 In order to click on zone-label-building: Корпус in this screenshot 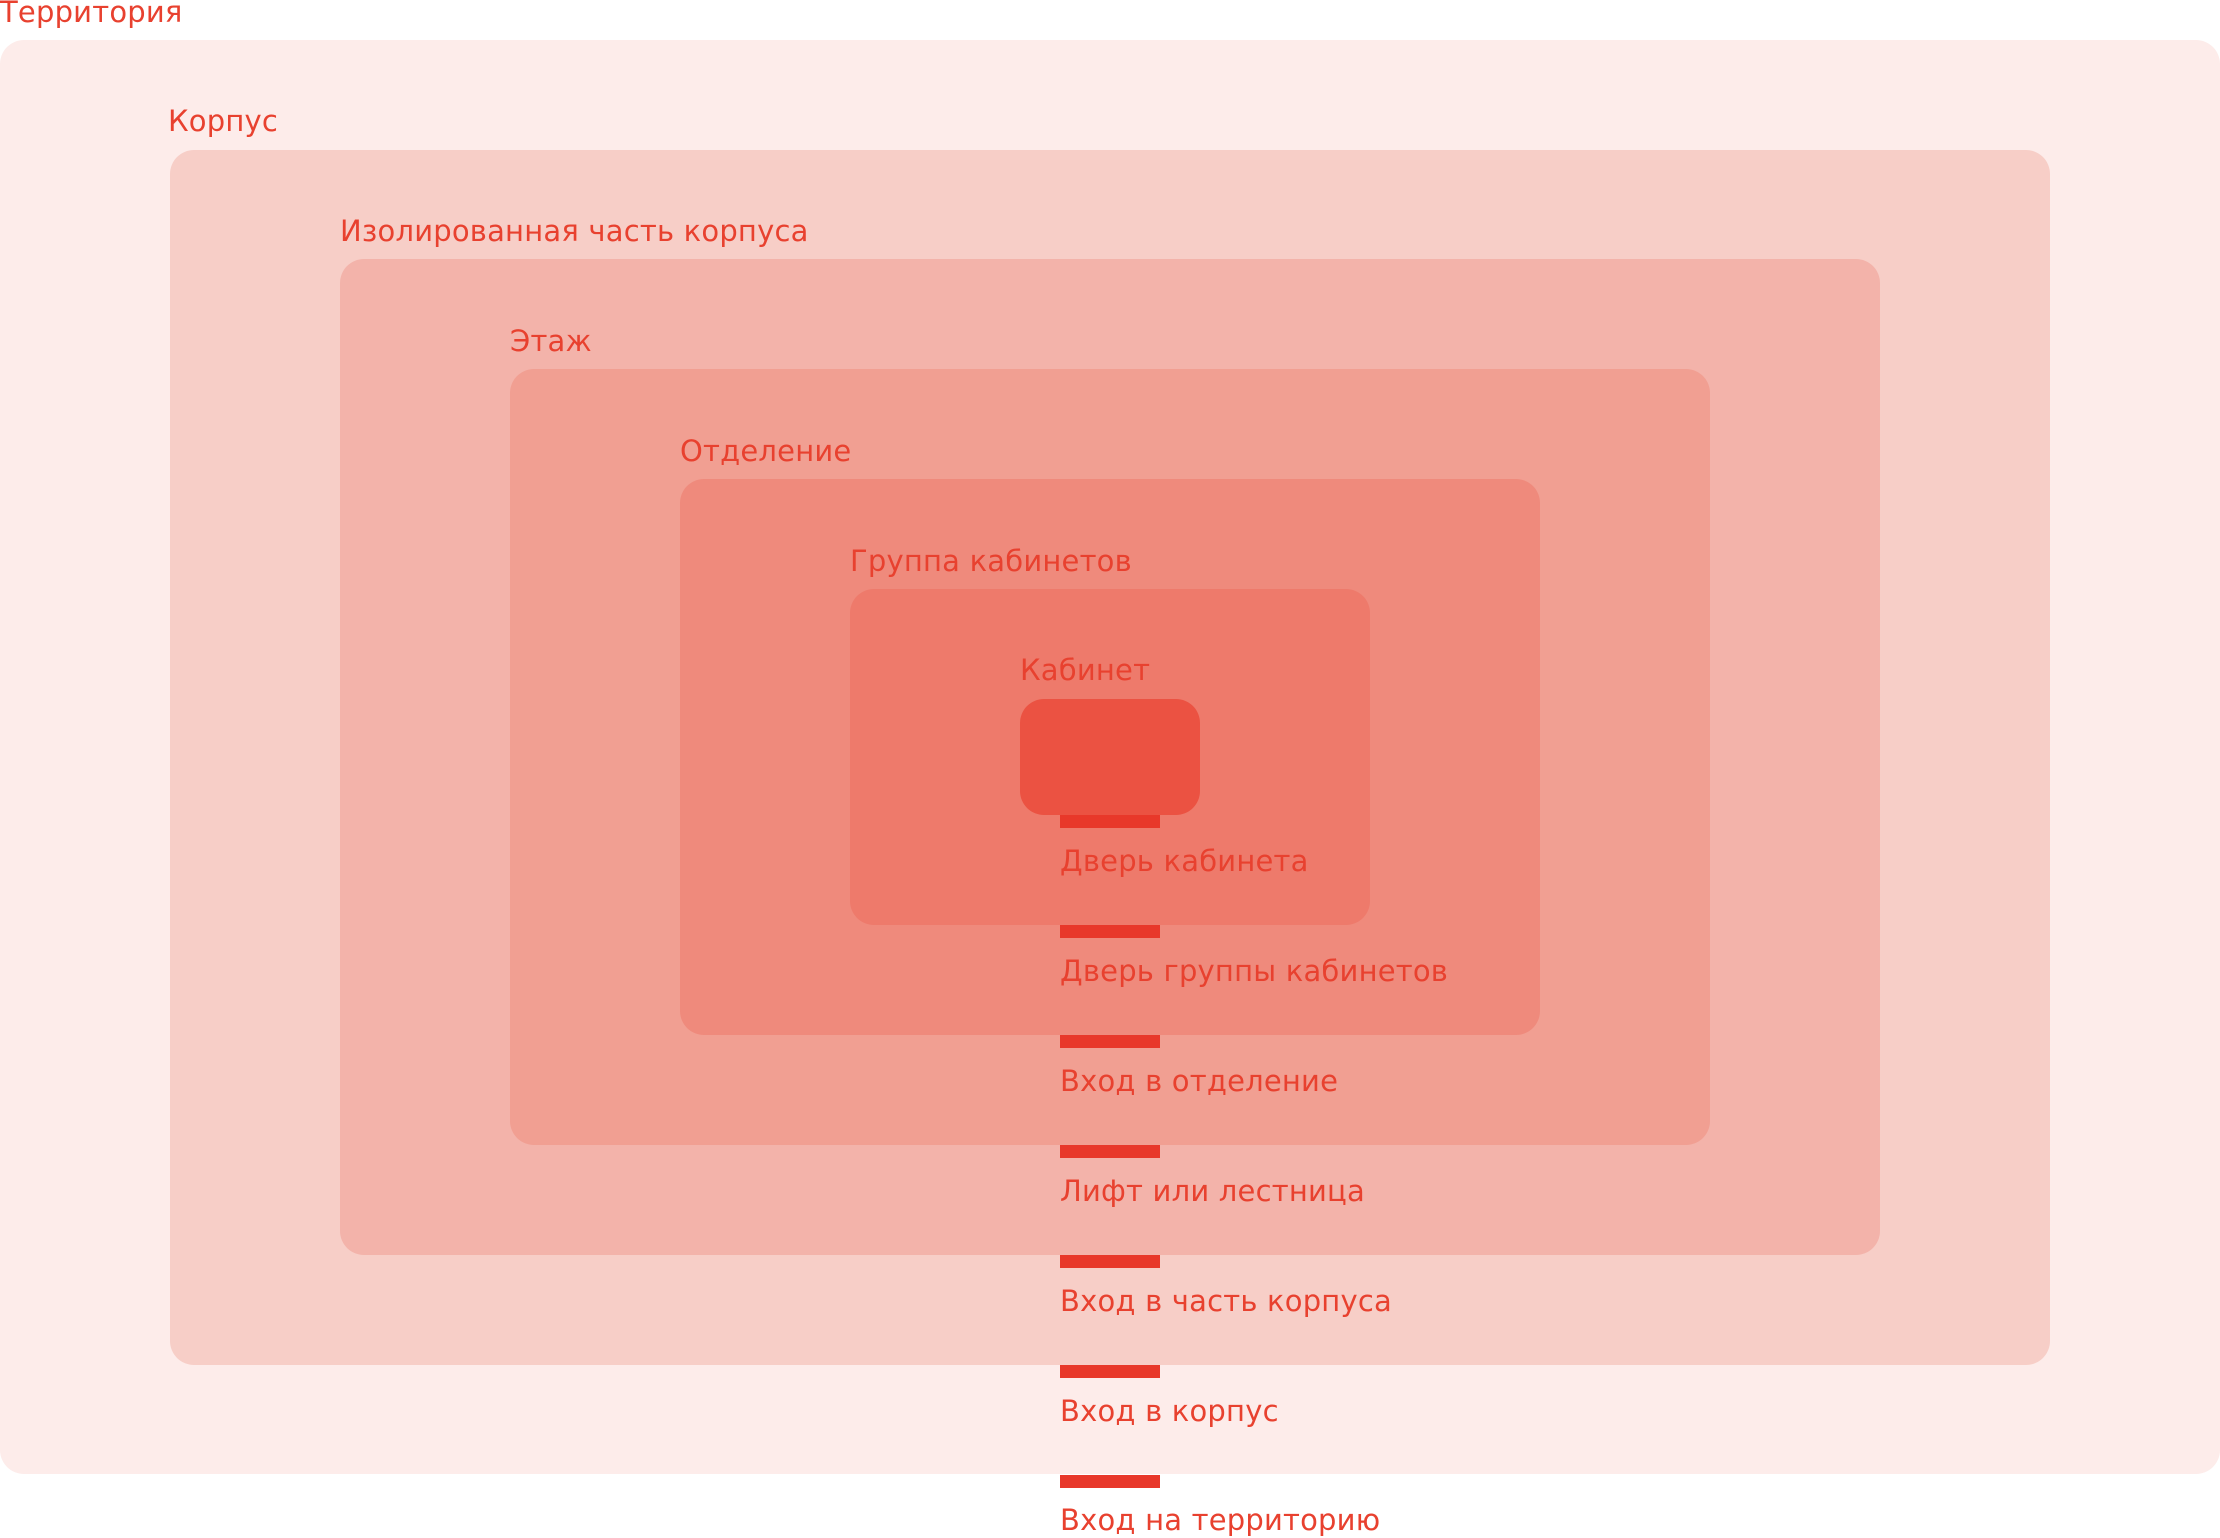, I will do `click(223, 121)`.